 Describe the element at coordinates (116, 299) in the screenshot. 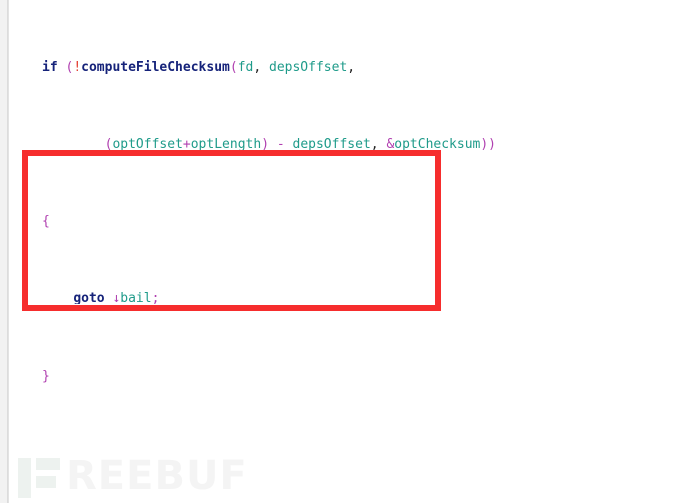

I see `code-line: goto ↓bail;` at that location.